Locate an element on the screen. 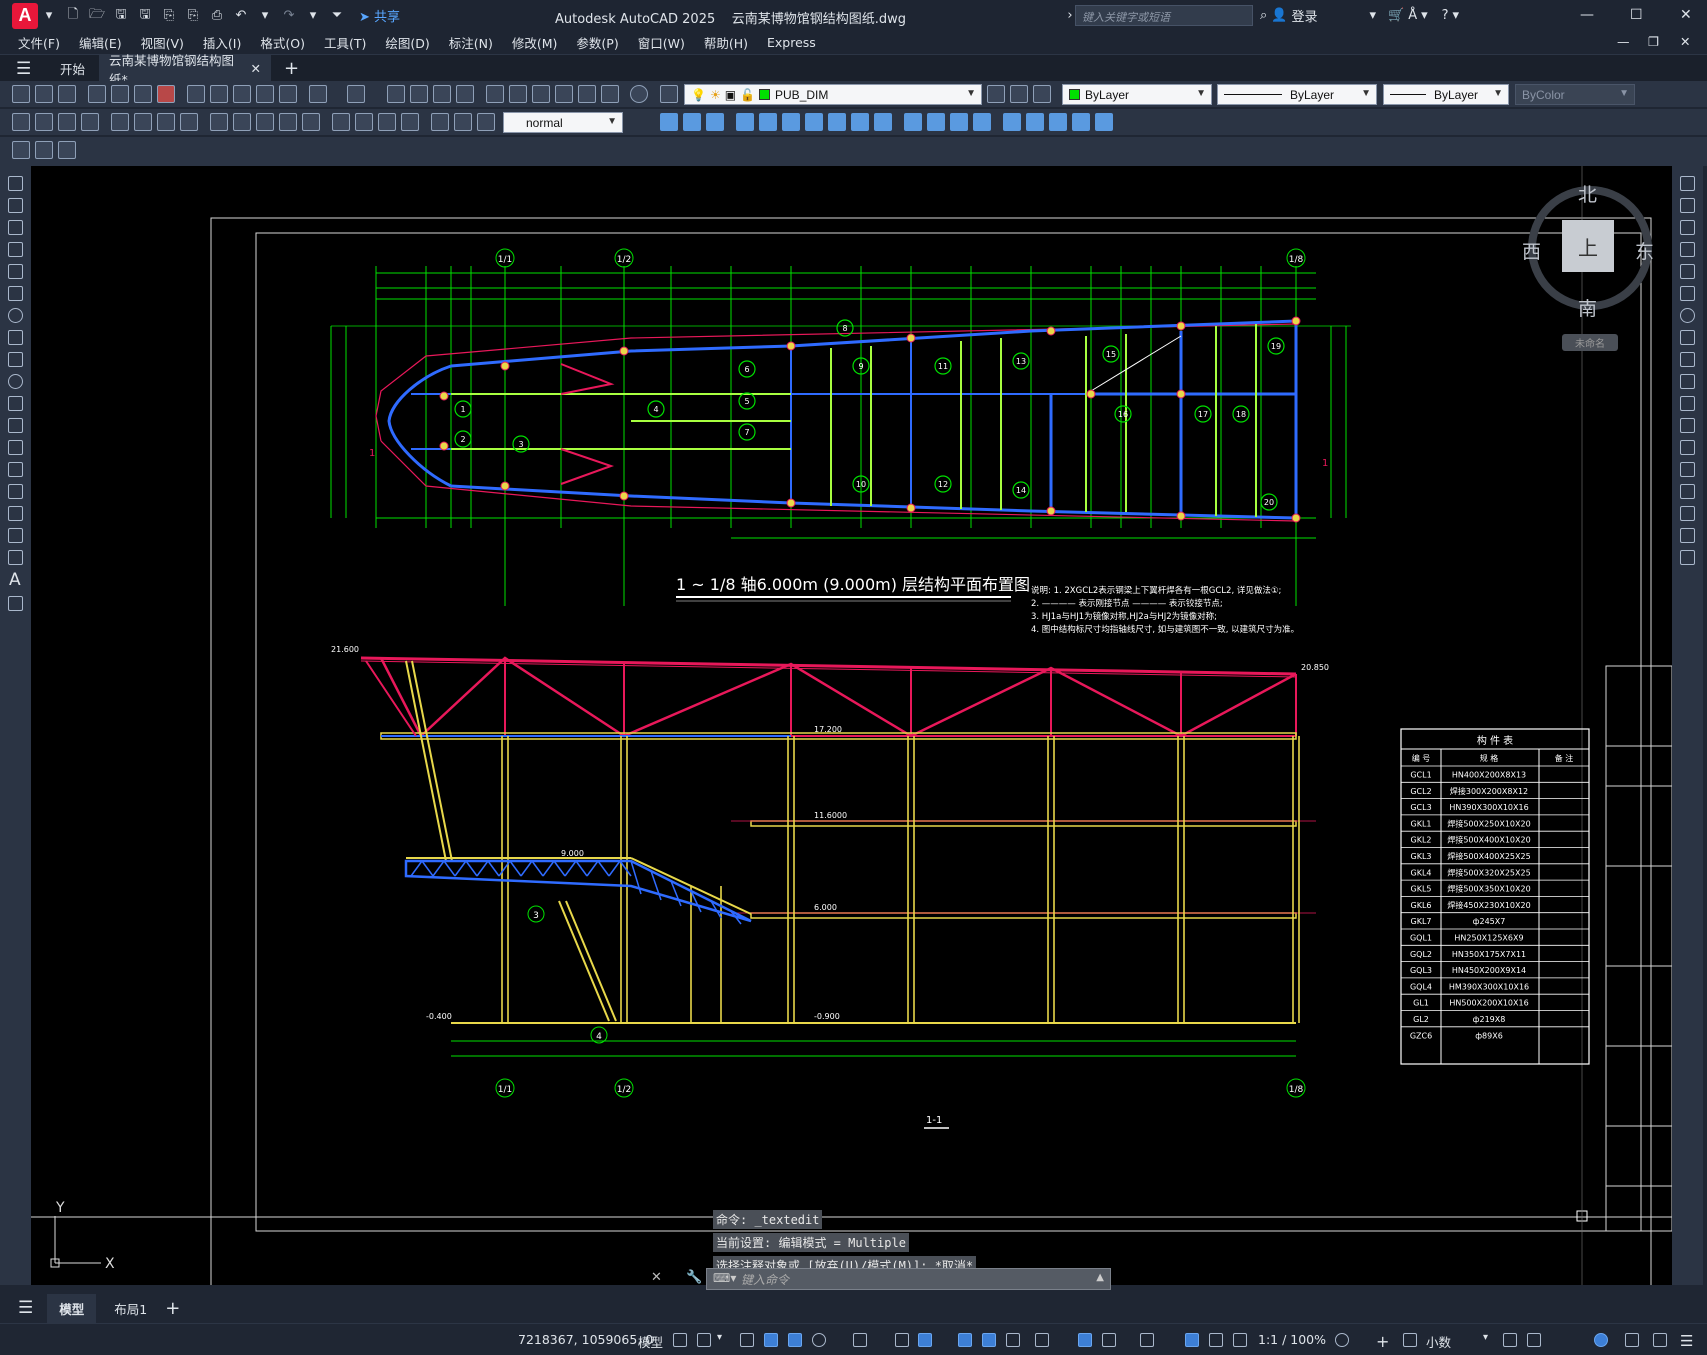  dim-jogline-icon is located at coordinates (410, 122).